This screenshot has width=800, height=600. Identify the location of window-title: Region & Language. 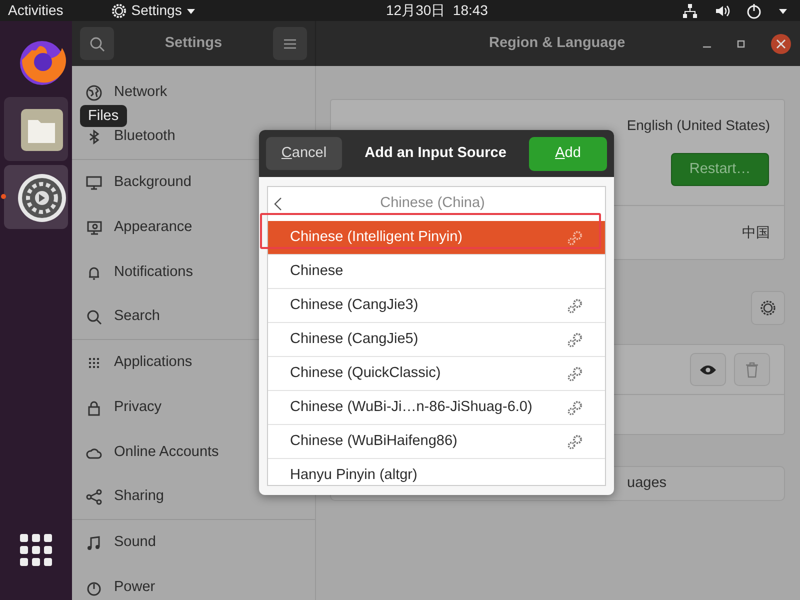
(557, 43).